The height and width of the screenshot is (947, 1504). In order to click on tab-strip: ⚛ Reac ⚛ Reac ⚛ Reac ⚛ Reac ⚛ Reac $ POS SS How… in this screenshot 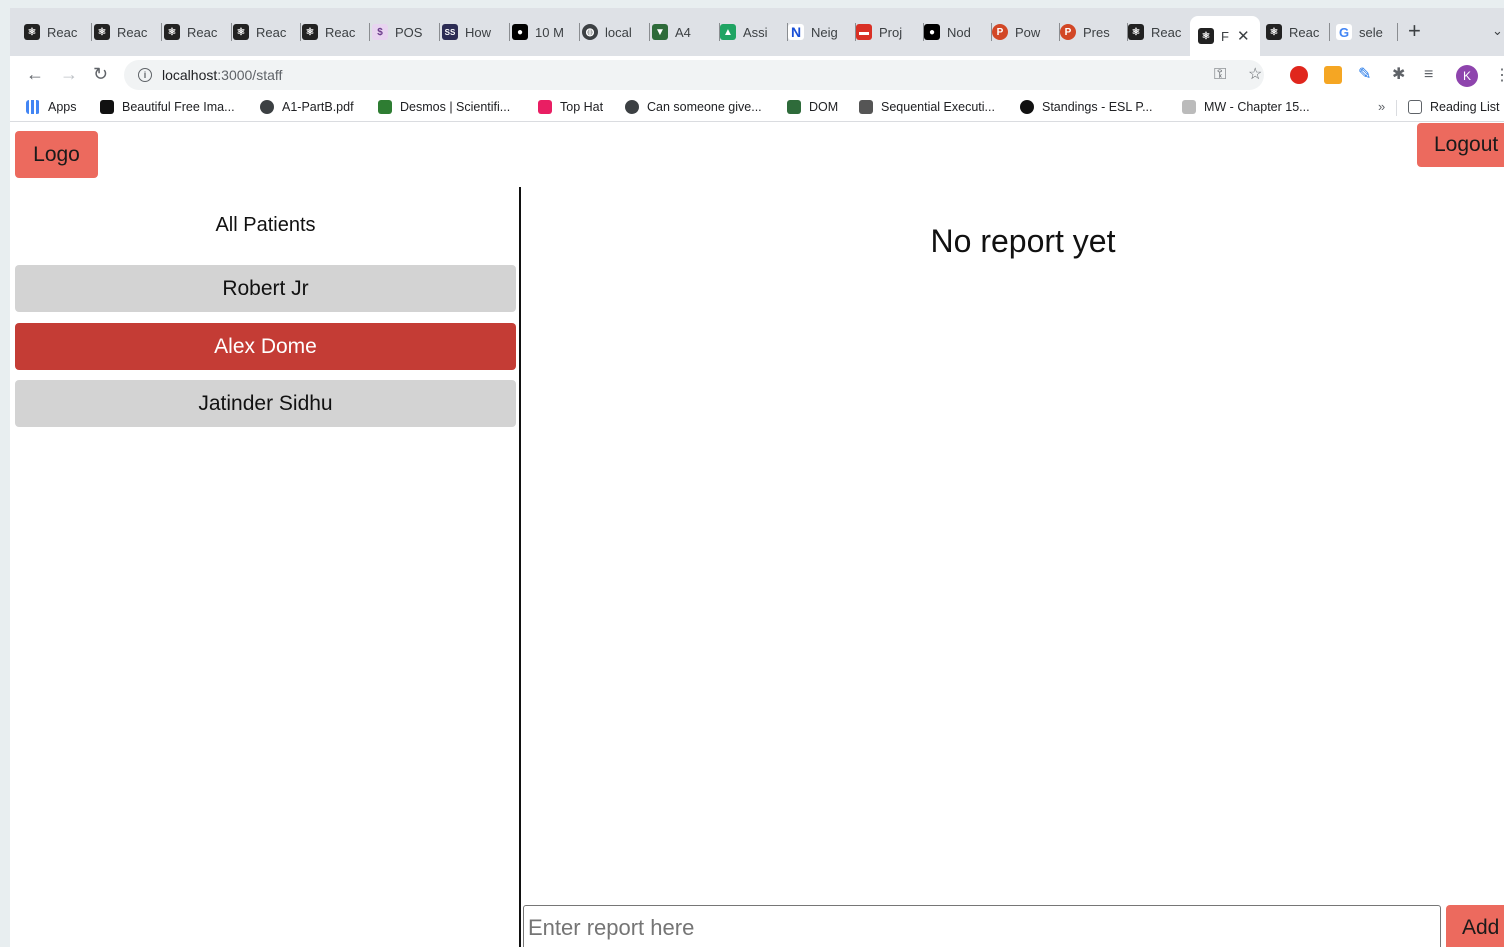, I will do `click(757, 32)`.